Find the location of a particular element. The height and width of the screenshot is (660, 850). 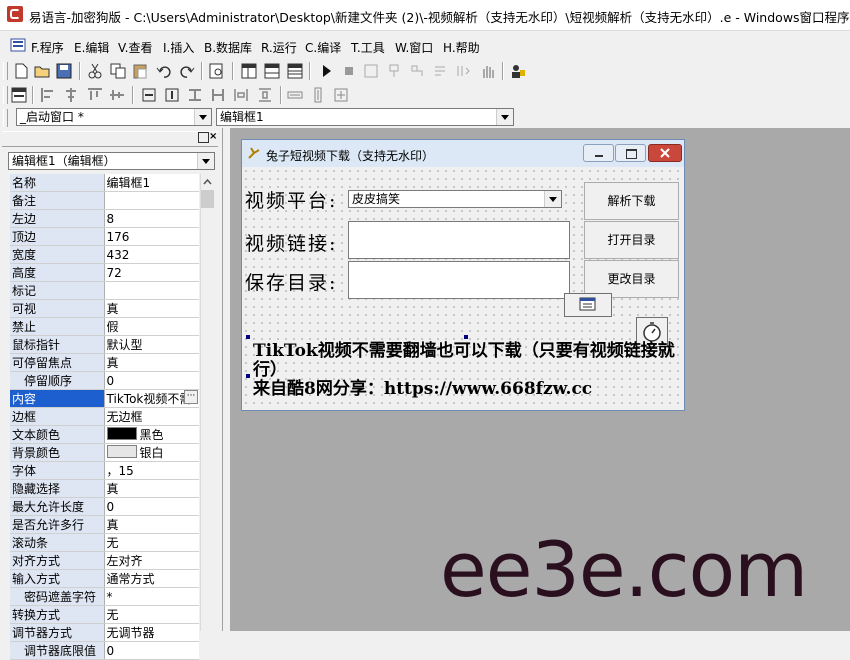

dialog-component is located at coordinates (588, 305).